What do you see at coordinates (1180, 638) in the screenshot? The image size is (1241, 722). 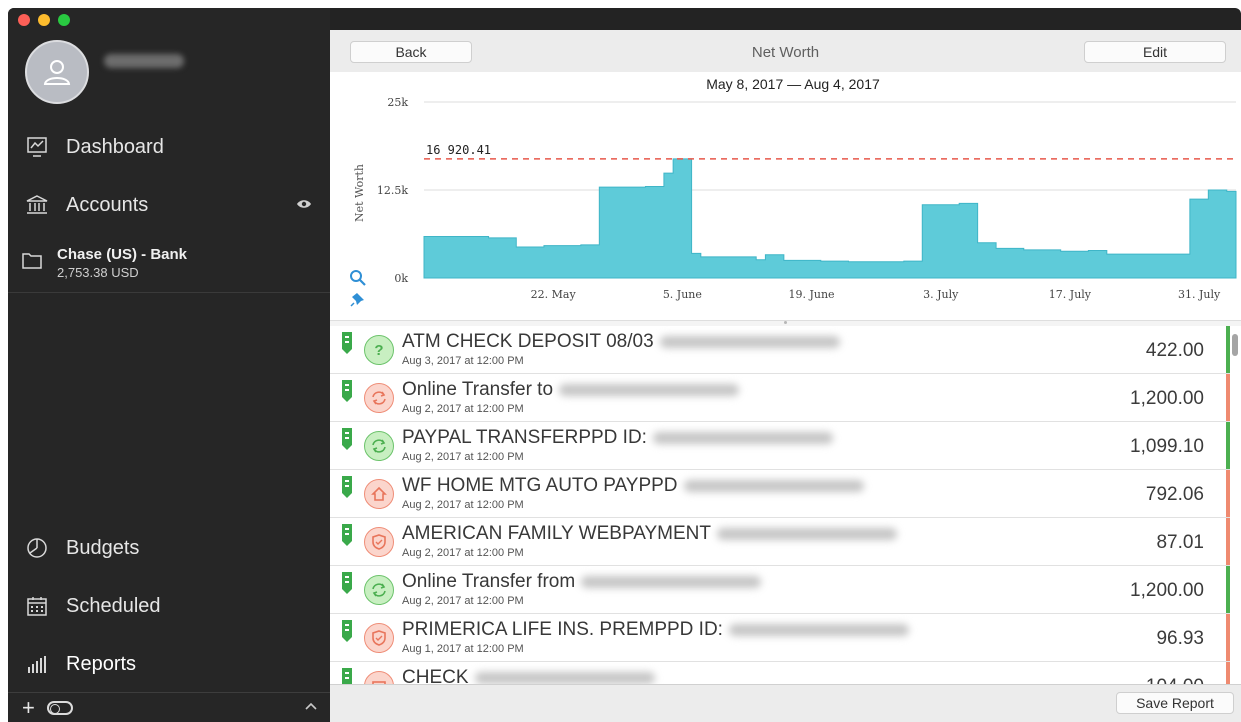 I see `transaction-amount: 96.93` at bounding box center [1180, 638].